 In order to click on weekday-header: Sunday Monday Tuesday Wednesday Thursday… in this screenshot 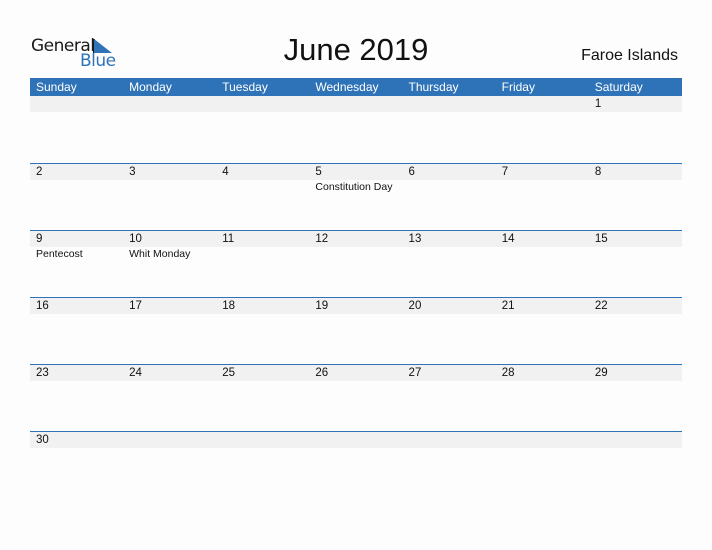, I will do `click(356, 87)`.